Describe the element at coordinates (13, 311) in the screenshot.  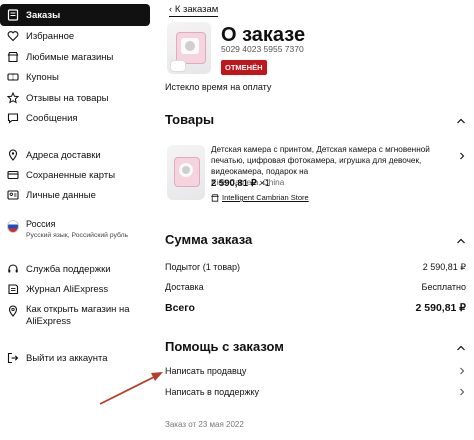
I see `pin-icon` at that location.